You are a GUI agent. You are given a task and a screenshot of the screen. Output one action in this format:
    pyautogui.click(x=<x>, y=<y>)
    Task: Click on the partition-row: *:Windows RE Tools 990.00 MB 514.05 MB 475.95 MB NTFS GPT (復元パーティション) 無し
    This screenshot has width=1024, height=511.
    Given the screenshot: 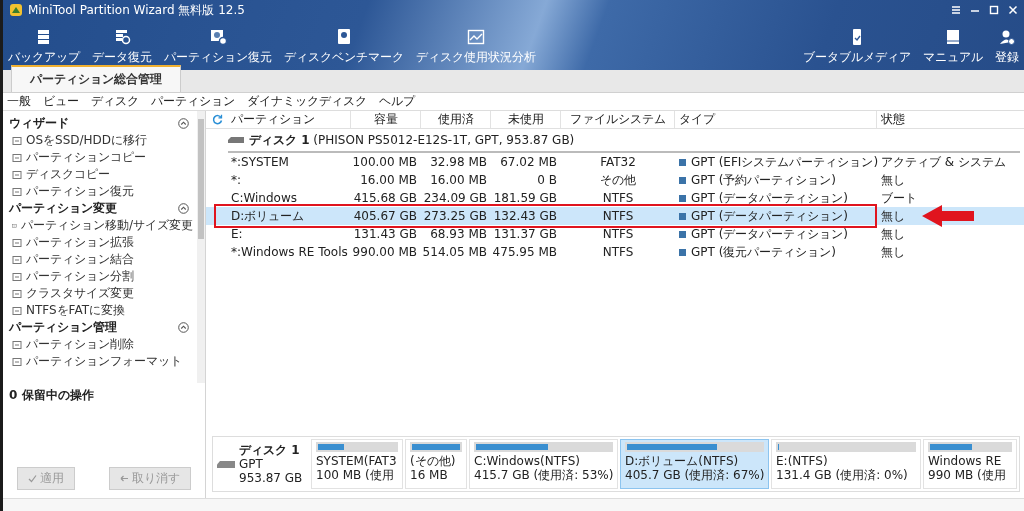 What is the action you would take?
    pyautogui.click(x=615, y=252)
    